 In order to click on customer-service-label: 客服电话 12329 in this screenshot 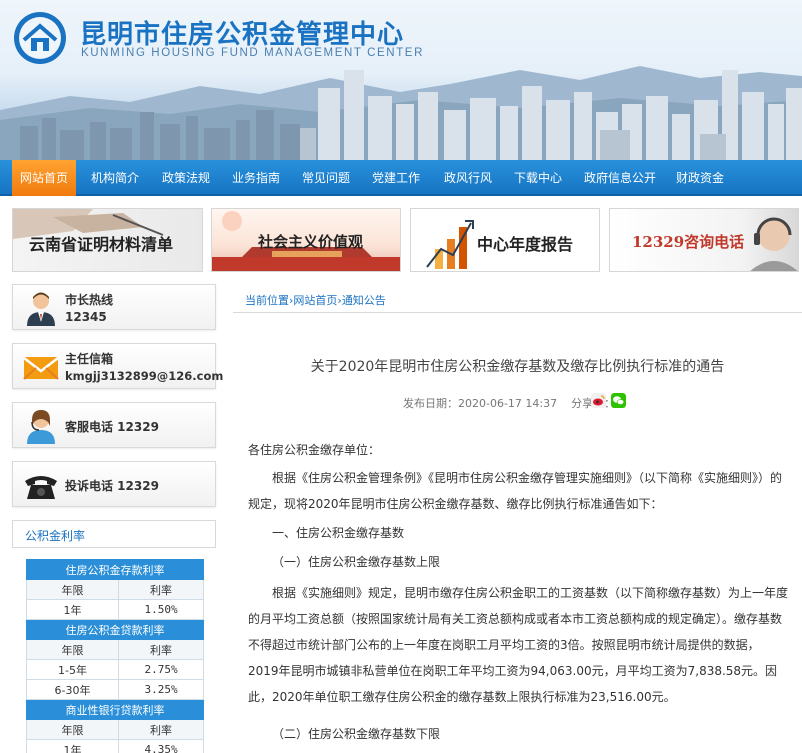, I will do `click(112, 427)`.